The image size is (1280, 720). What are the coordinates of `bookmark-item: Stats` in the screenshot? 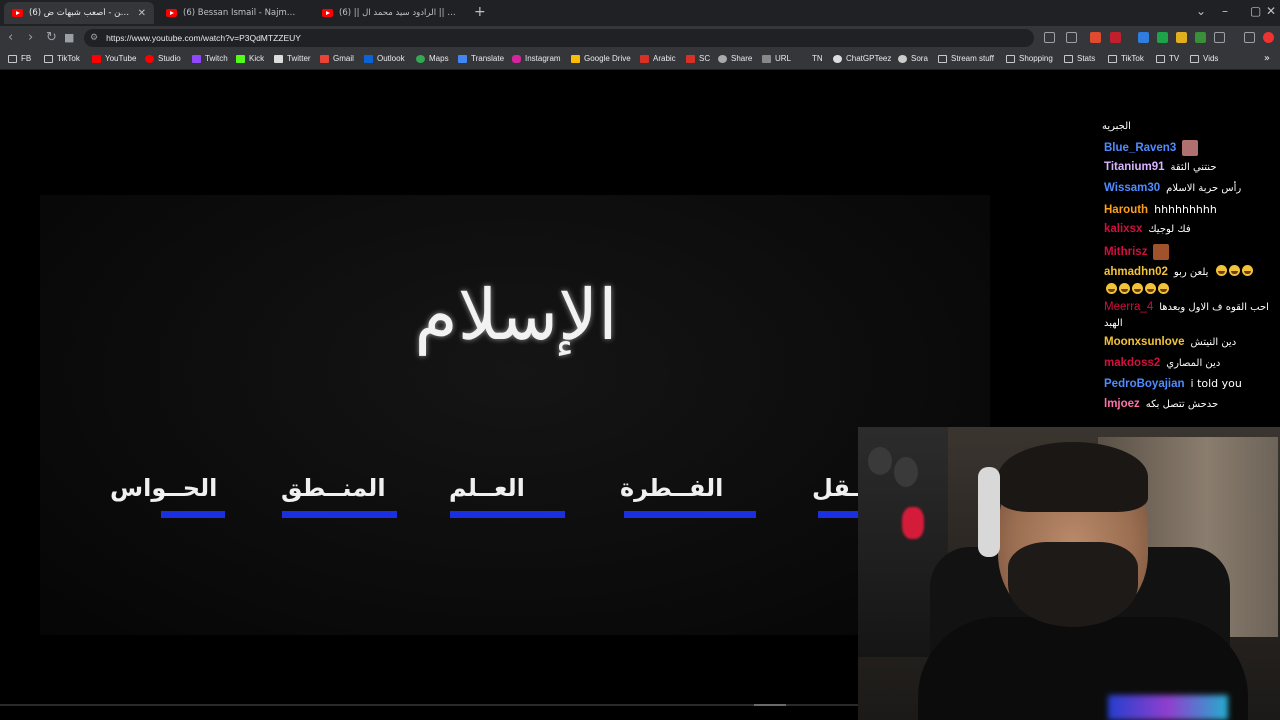 It's located at (1079, 58).